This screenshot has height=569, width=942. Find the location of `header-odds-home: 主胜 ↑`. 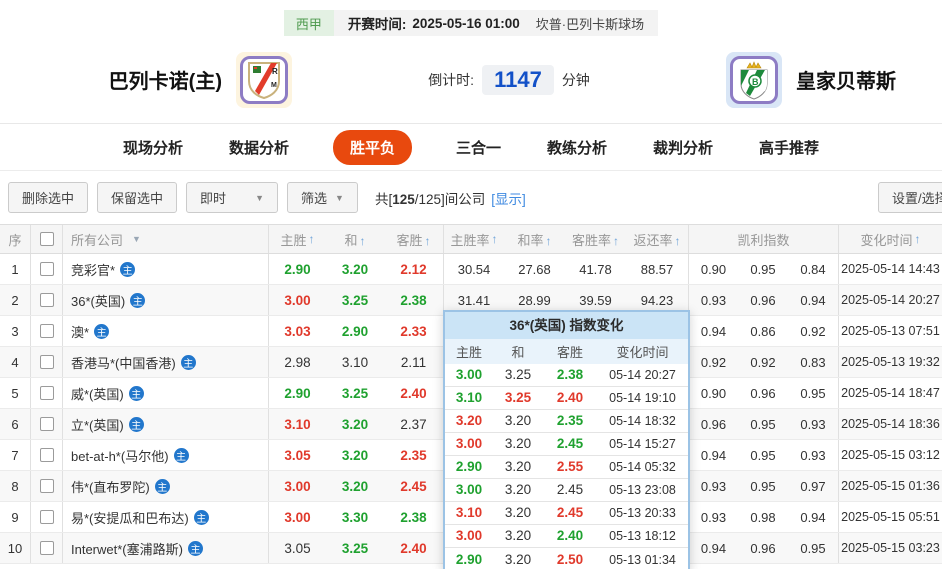

header-odds-home: 主胜 ↑ is located at coordinates (297, 239).